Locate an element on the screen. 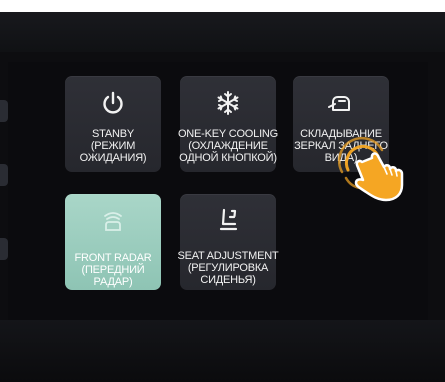 The height and width of the screenshot is (382, 445). screen-top-bezel is located at coordinates (222, 32).